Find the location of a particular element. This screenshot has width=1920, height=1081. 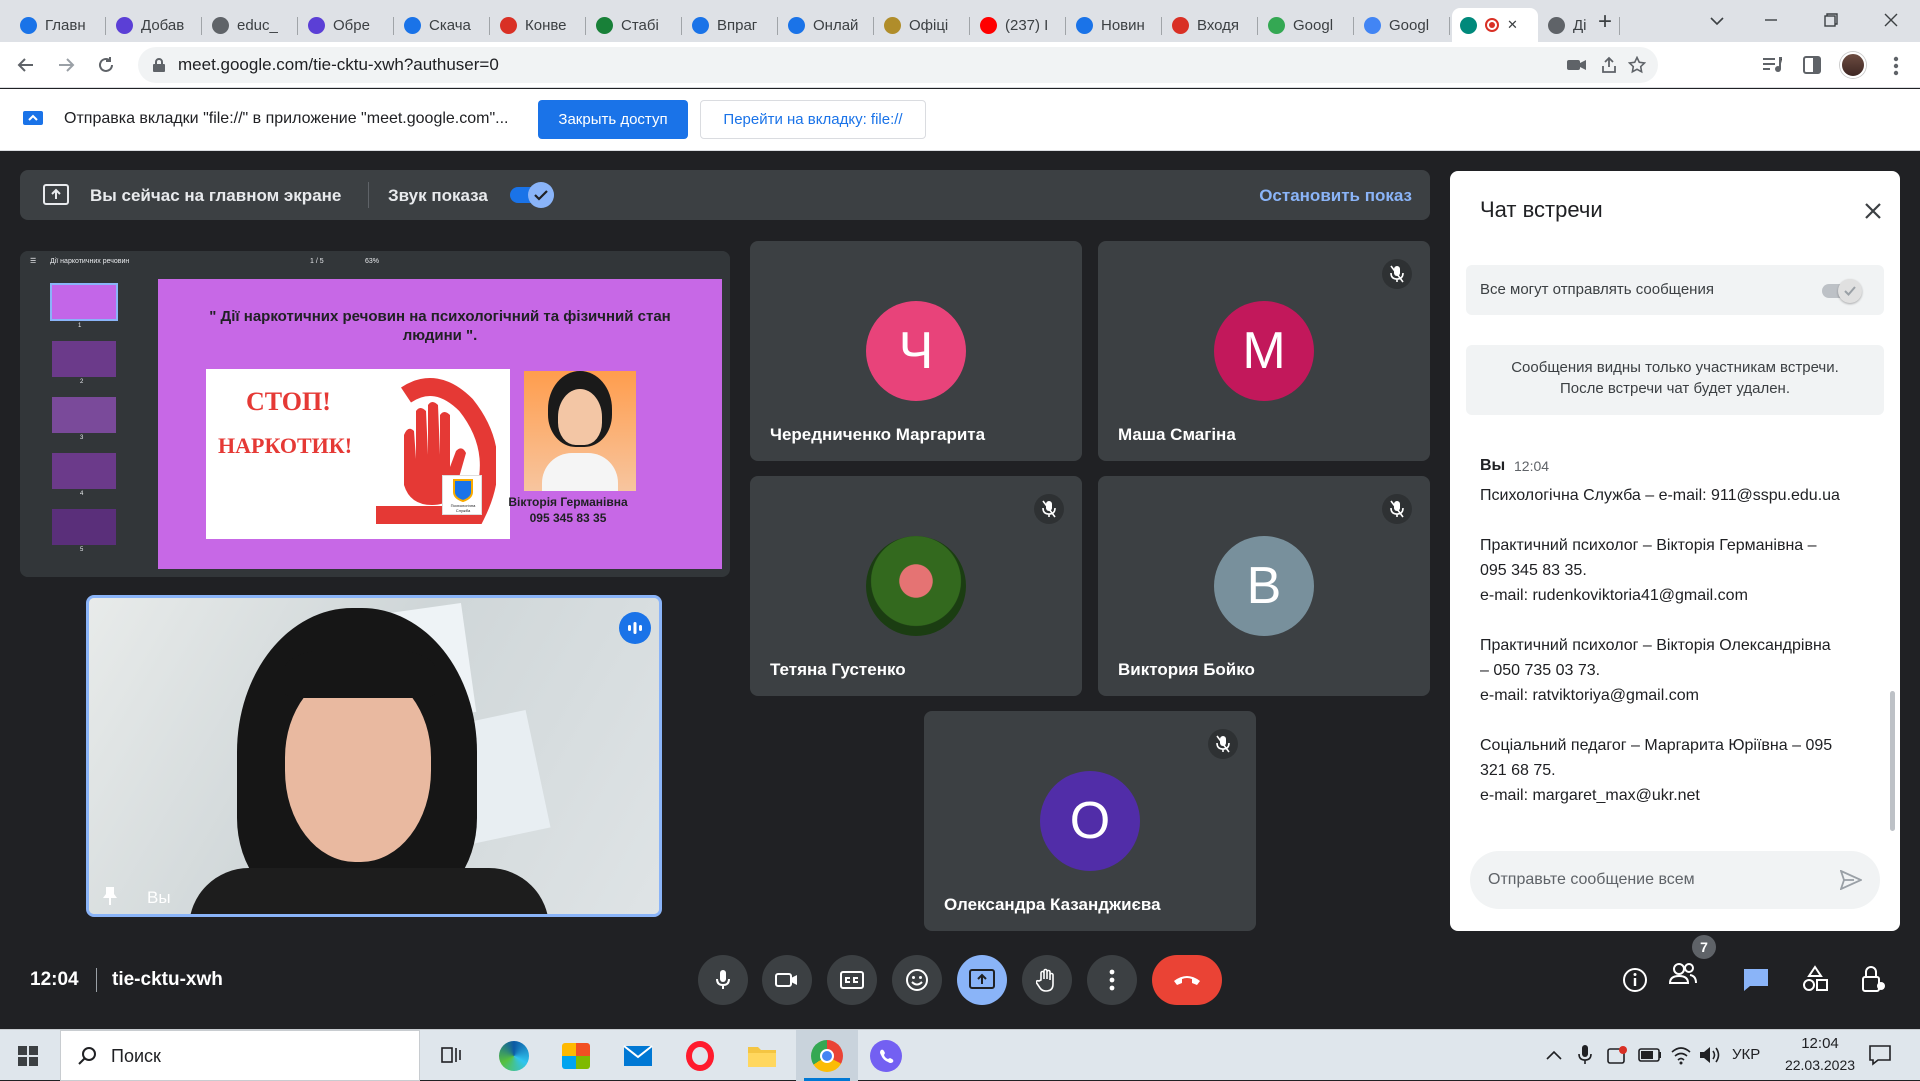

logo-caption: Психологічна Служба is located at coordinates (463, 508).